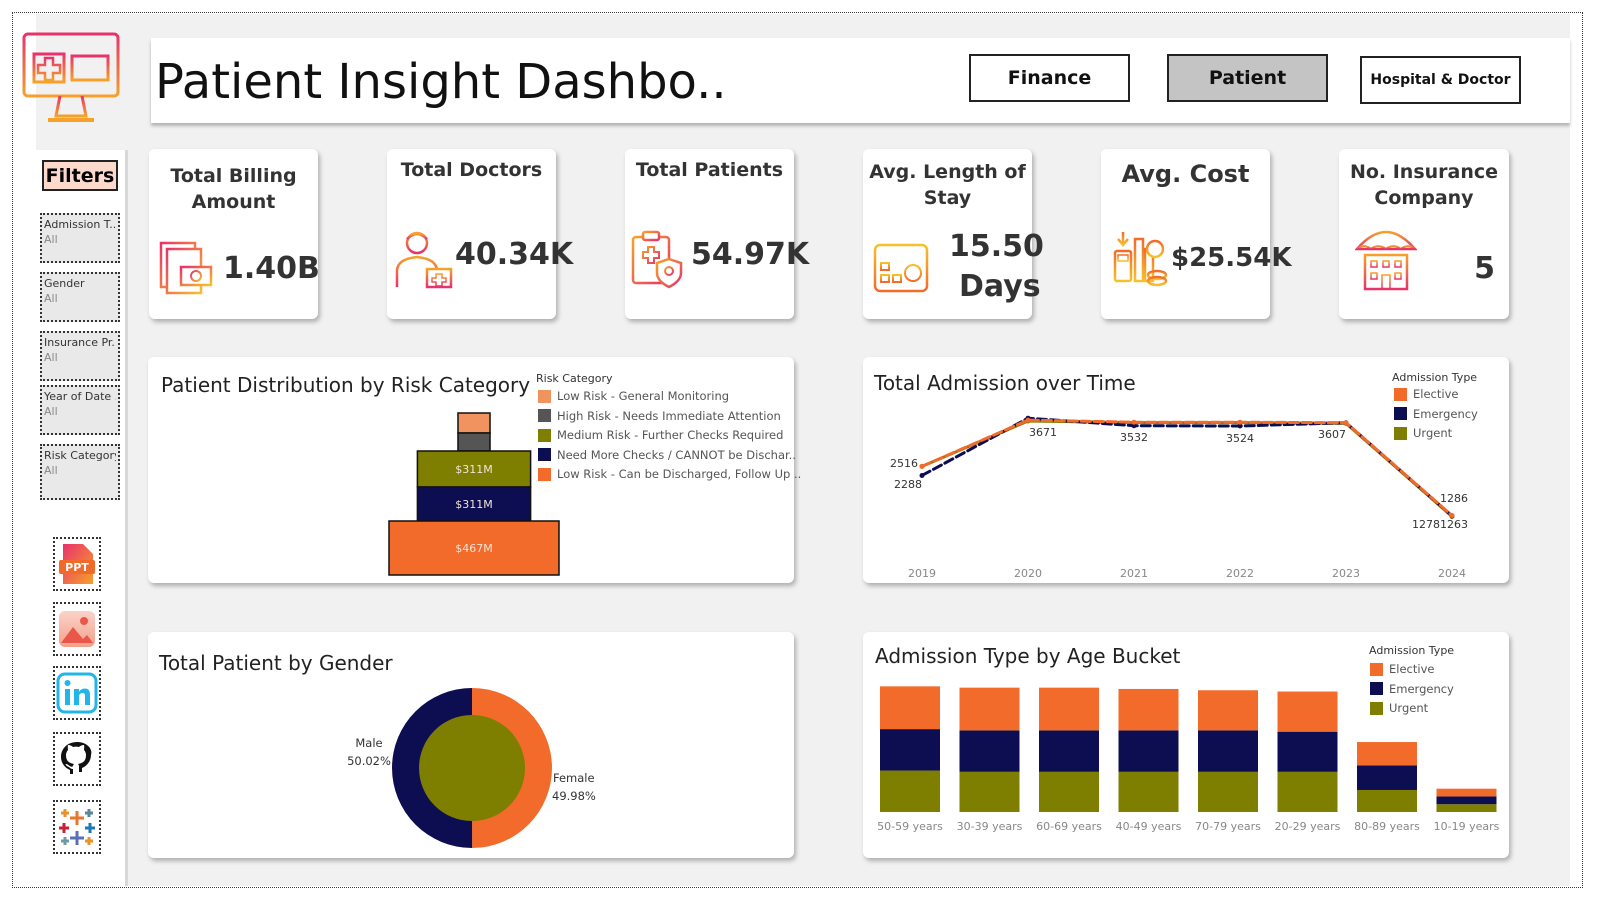 This screenshot has width=1599, height=899. I want to click on kpi-value-unit: Days, so click(1000, 286).